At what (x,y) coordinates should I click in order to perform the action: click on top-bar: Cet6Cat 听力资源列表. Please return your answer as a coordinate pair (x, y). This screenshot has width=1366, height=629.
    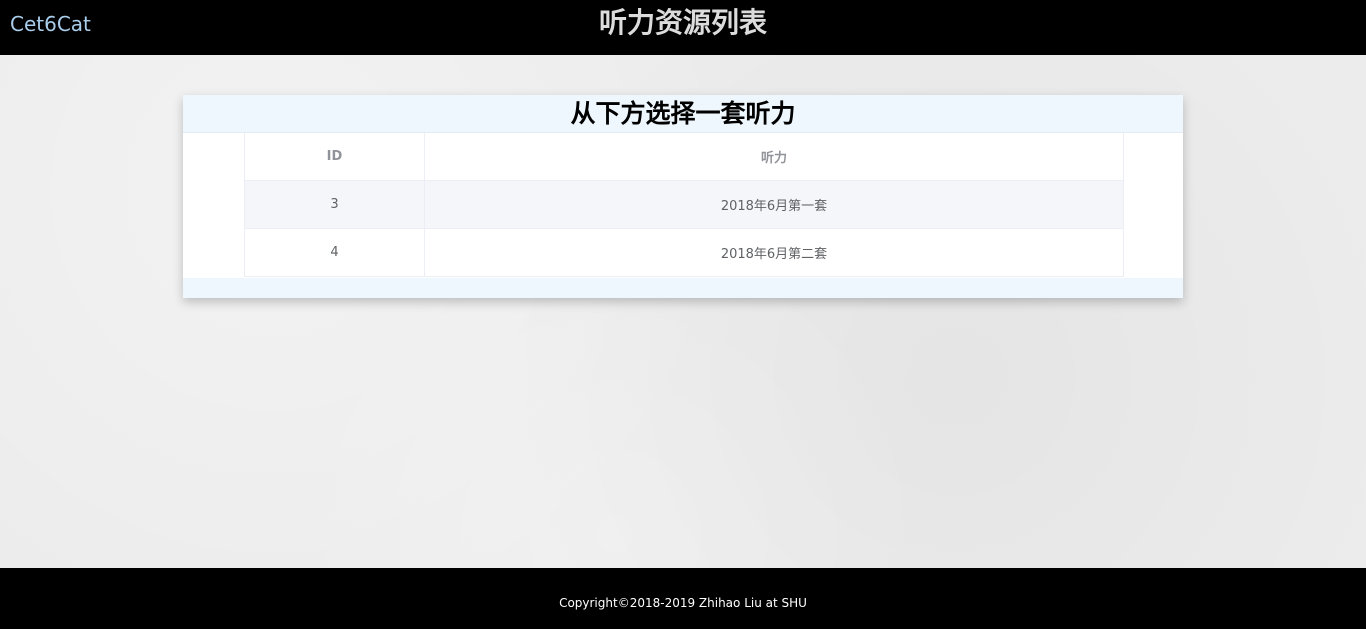
    Looking at the image, I should click on (683, 27).